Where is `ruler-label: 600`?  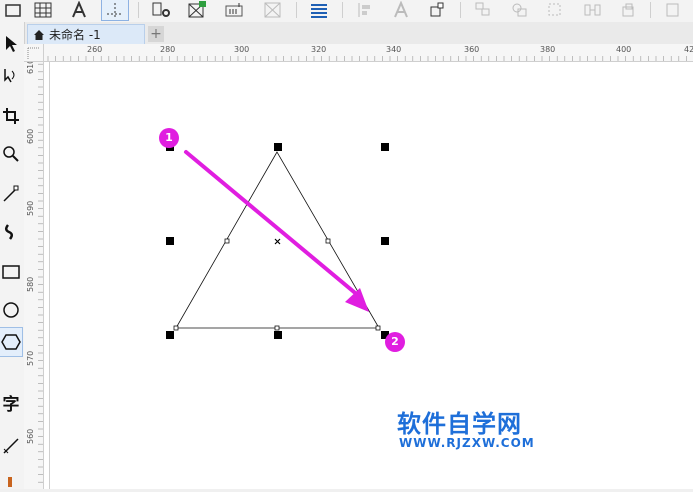
ruler-label: 600 is located at coordinates (30, 136).